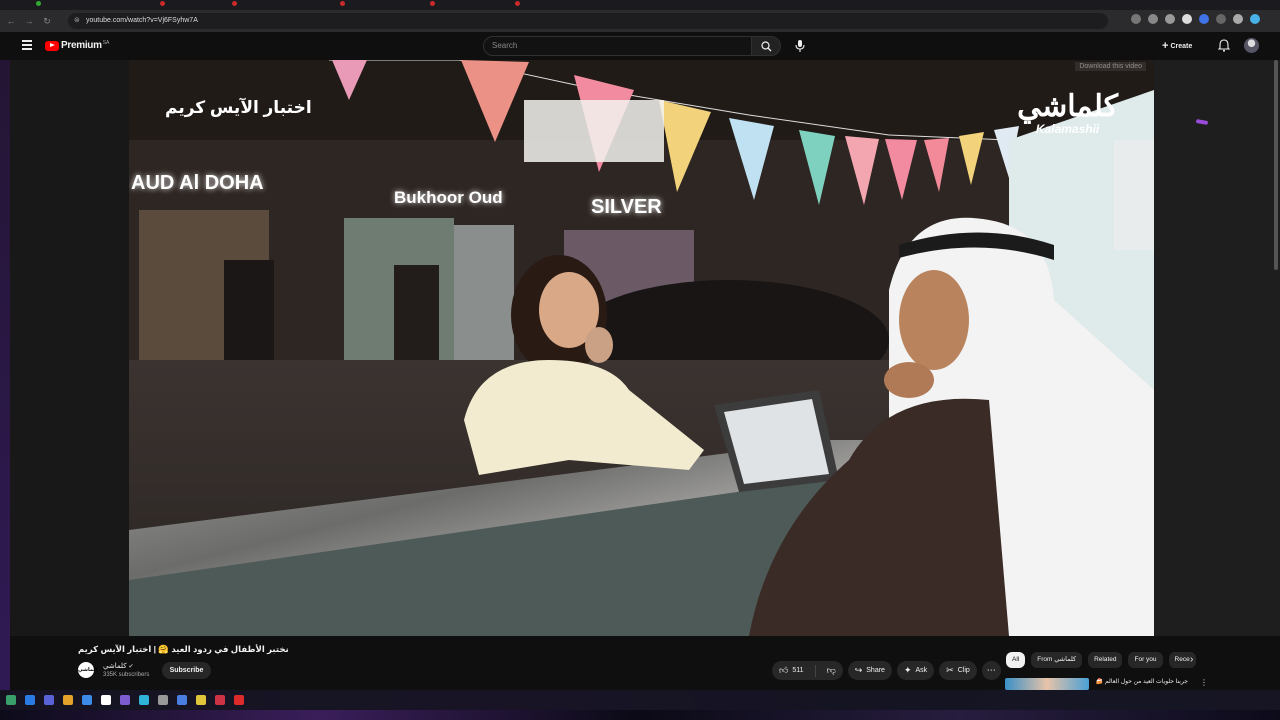  What do you see at coordinates (1153, 19) in the screenshot?
I see `star-icon` at bounding box center [1153, 19].